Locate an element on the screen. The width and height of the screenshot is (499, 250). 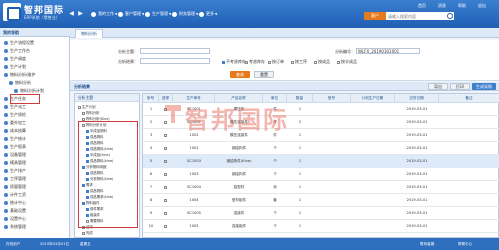
sidebar-item: 生产调度 is located at coordinates (35, 58).